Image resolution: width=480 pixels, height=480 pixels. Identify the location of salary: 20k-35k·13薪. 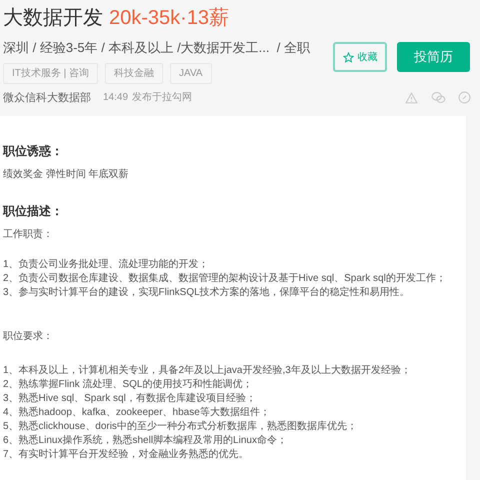
(169, 18).